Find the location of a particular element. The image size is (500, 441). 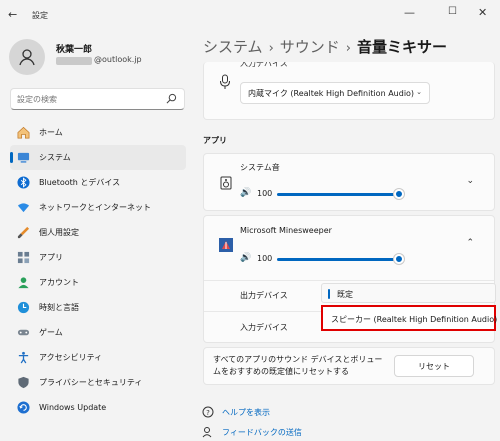

bluetooth-icon is located at coordinates (23, 183).